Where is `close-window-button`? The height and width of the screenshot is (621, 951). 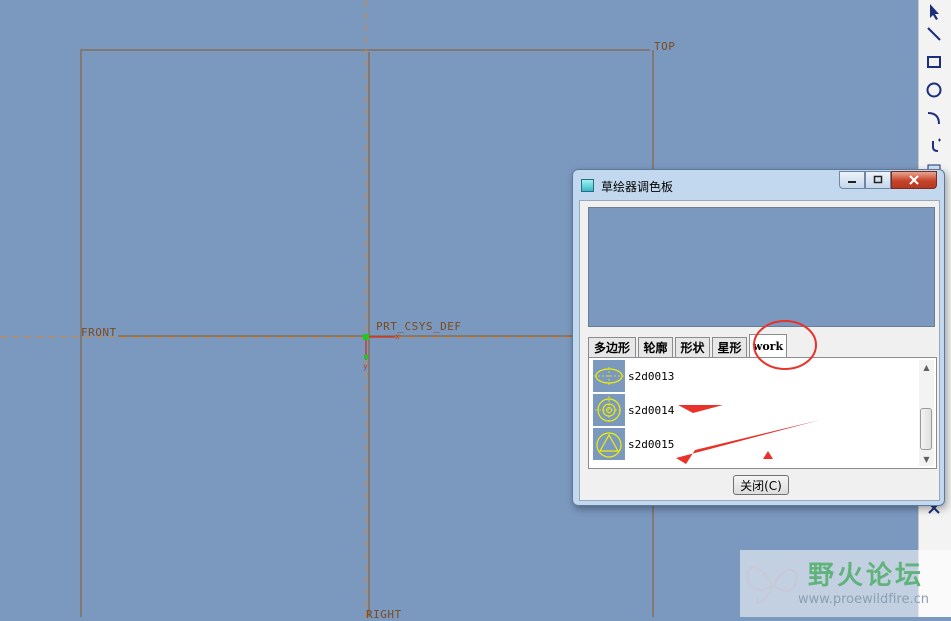
close-window-button is located at coordinates (914, 180).